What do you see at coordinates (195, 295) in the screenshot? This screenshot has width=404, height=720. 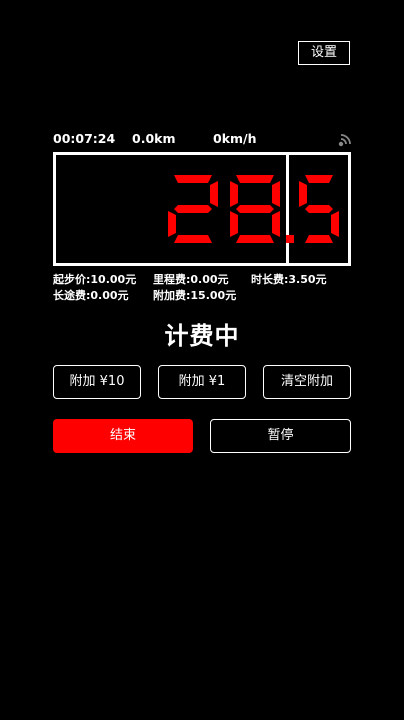 I see `extra-fee: 附加费:15.00元` at bounding box center [195, 295].